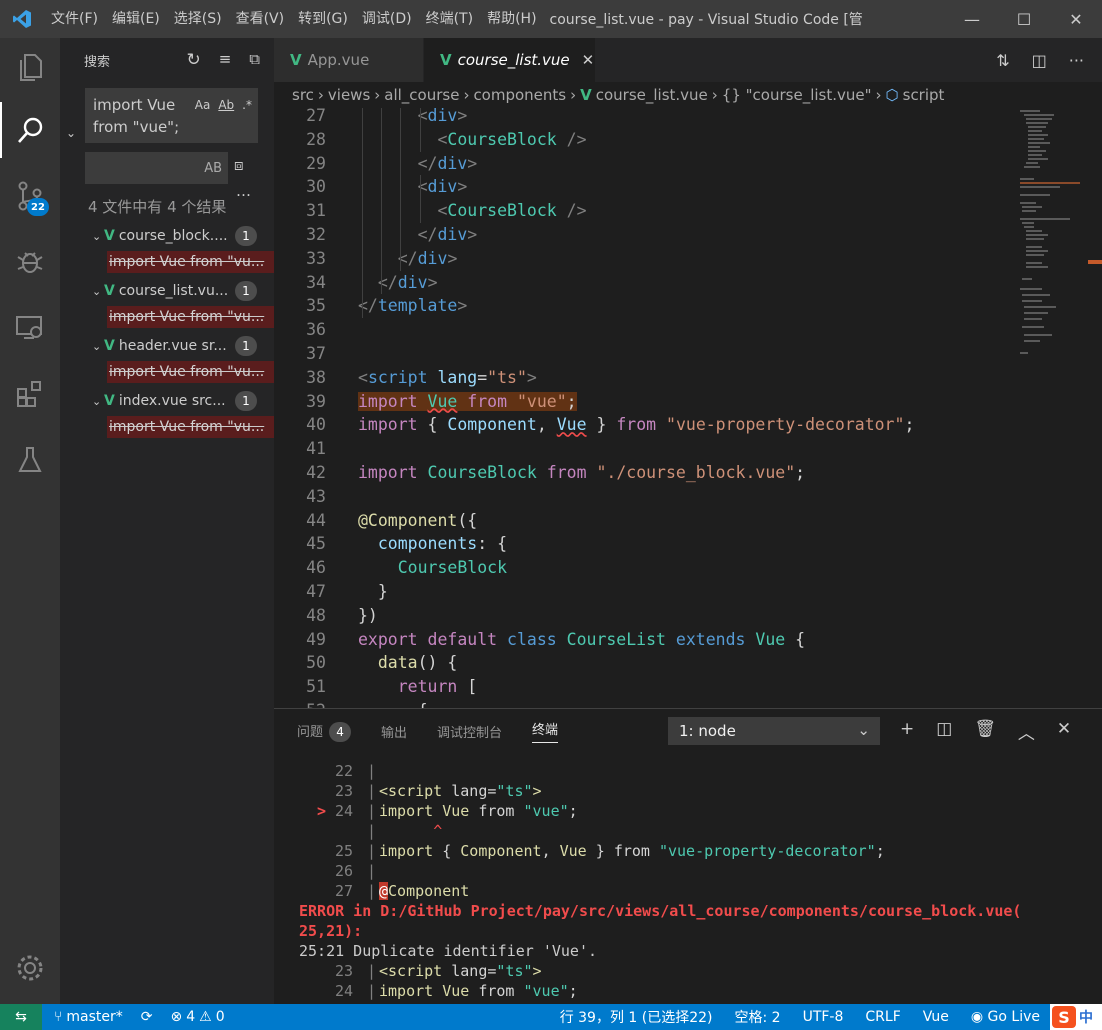 The image size is (1102, 1030). I want to click on search-result-file: ⌄ Vheader.vue sr... 1, so click(167, 346).